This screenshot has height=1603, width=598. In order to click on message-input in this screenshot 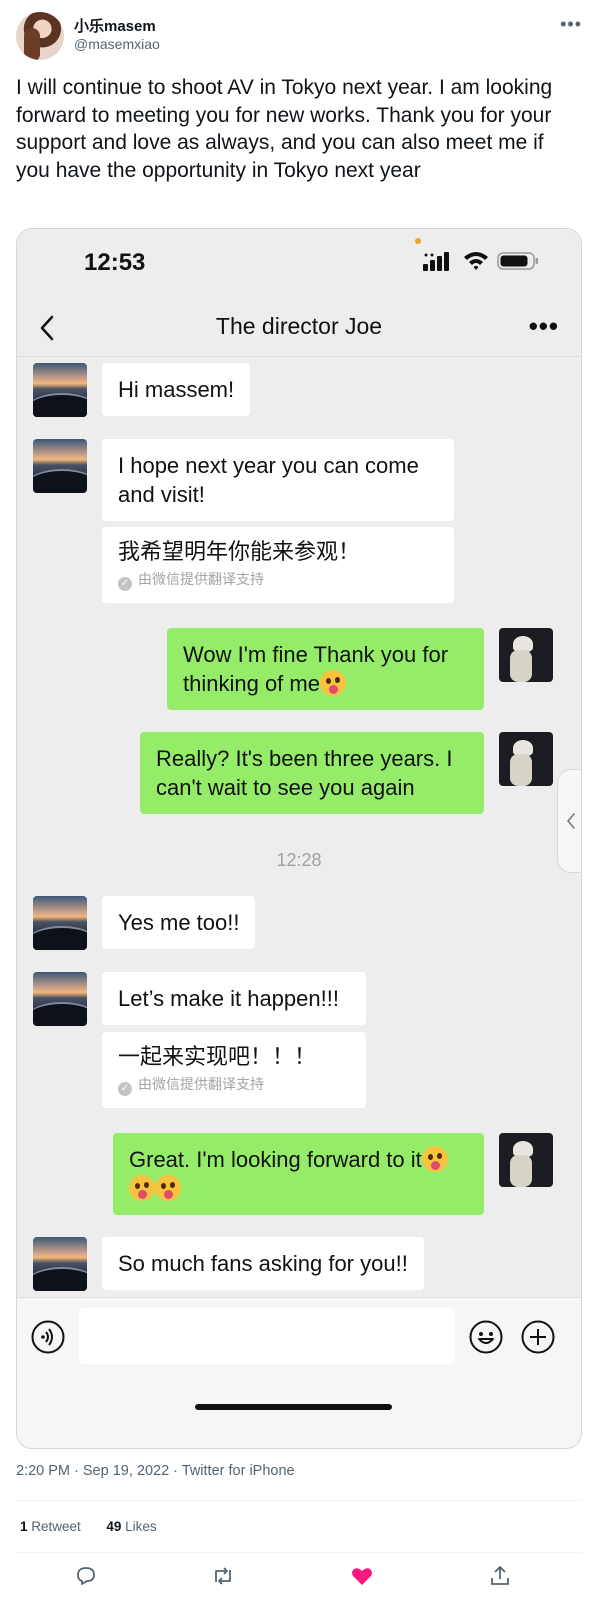, I will do `click(267, 1336)`.